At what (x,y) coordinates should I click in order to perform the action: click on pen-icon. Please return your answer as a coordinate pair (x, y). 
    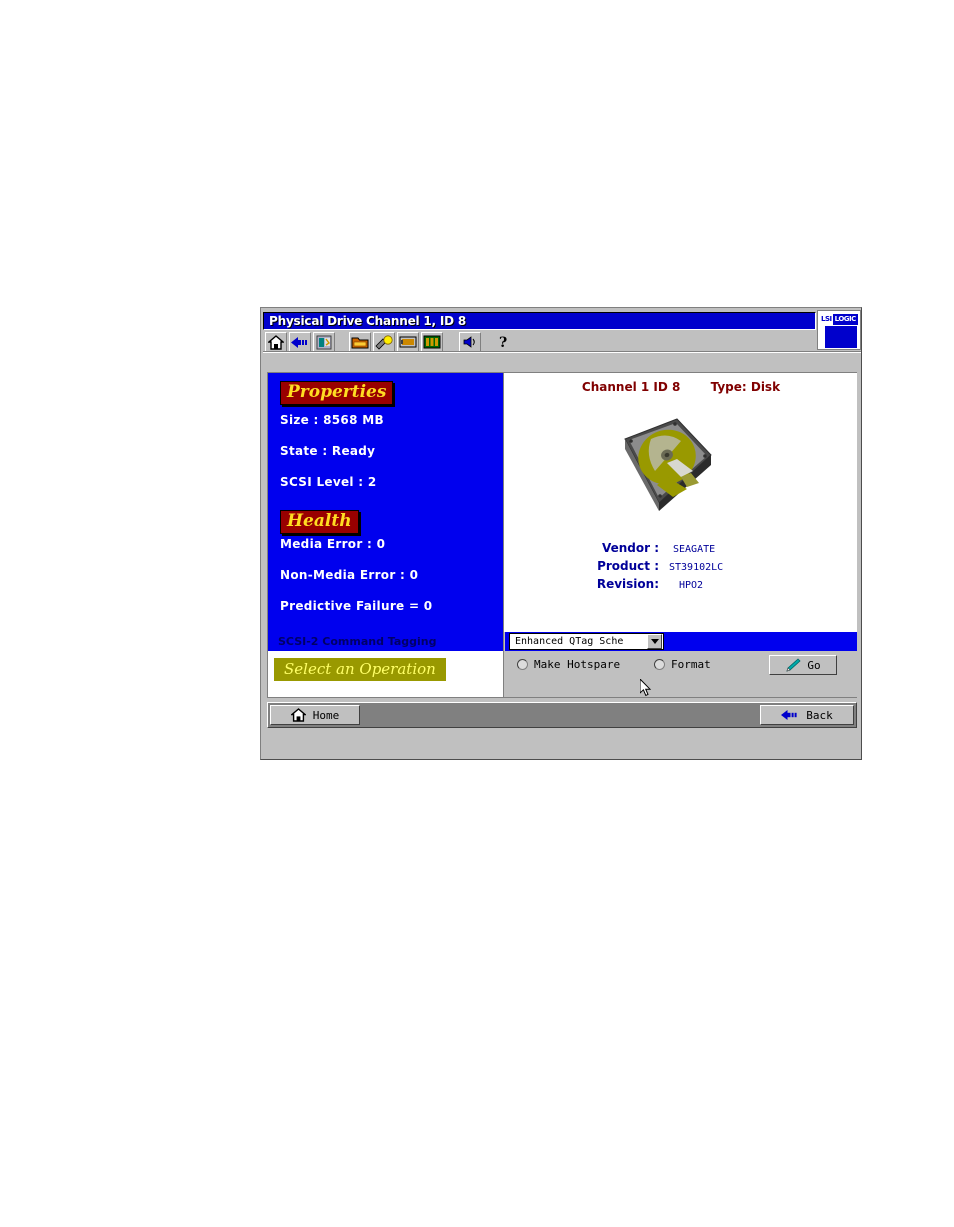
    Looking at the image, I should click on (793, 665).